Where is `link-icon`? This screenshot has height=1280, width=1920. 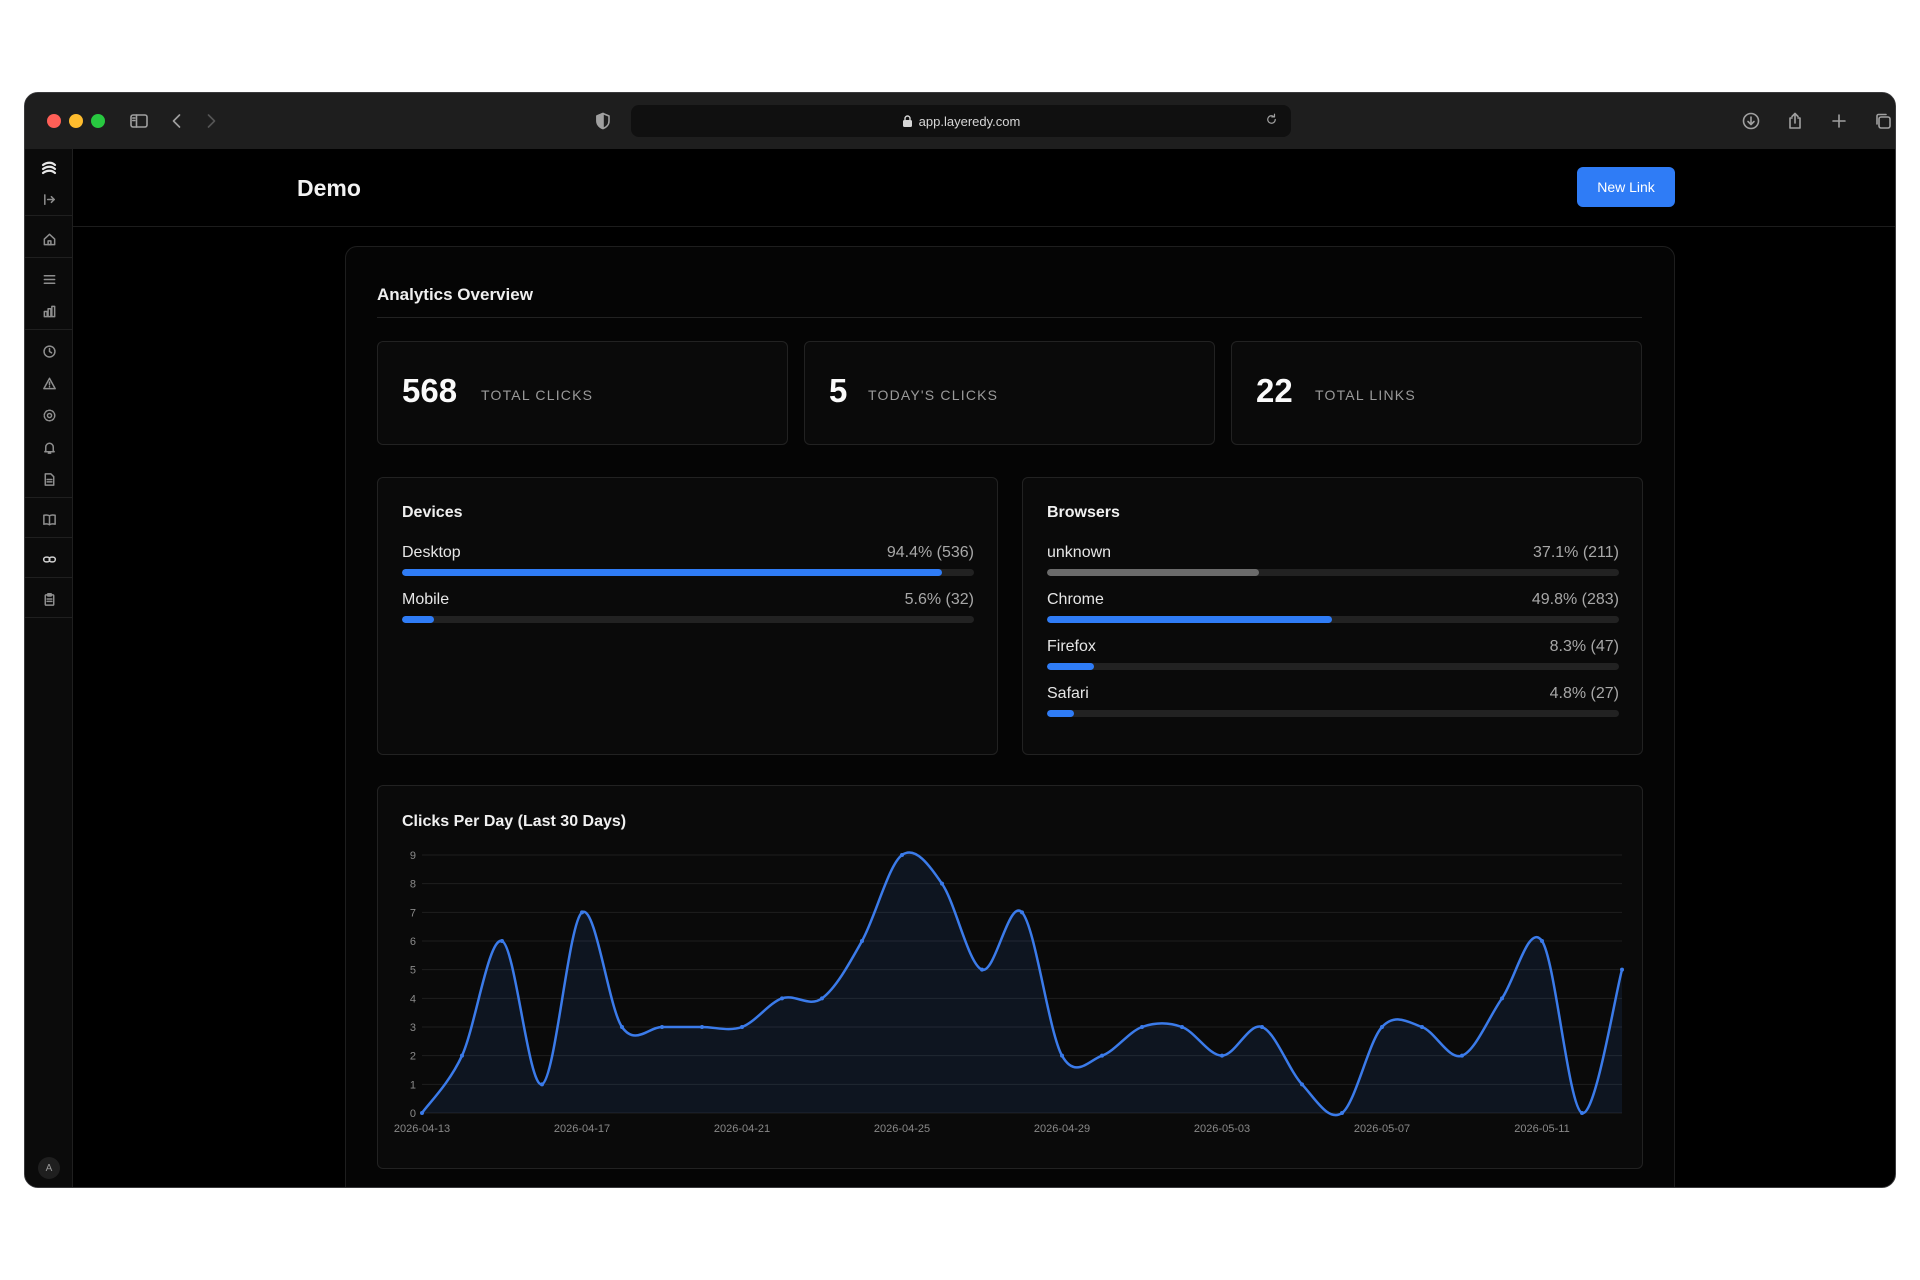
link-icon is located at coordinates (49, 559).